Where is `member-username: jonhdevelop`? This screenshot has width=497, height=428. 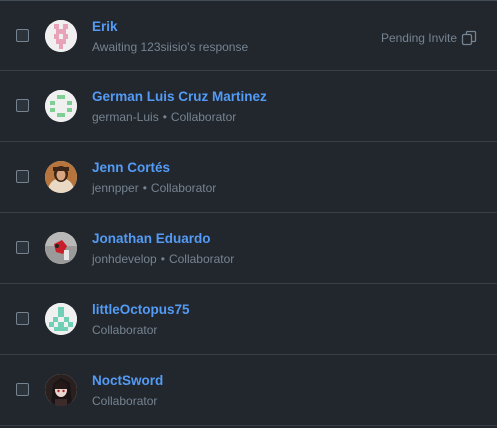
member-username: jonhdevelop is located at coordinates (124, 259).